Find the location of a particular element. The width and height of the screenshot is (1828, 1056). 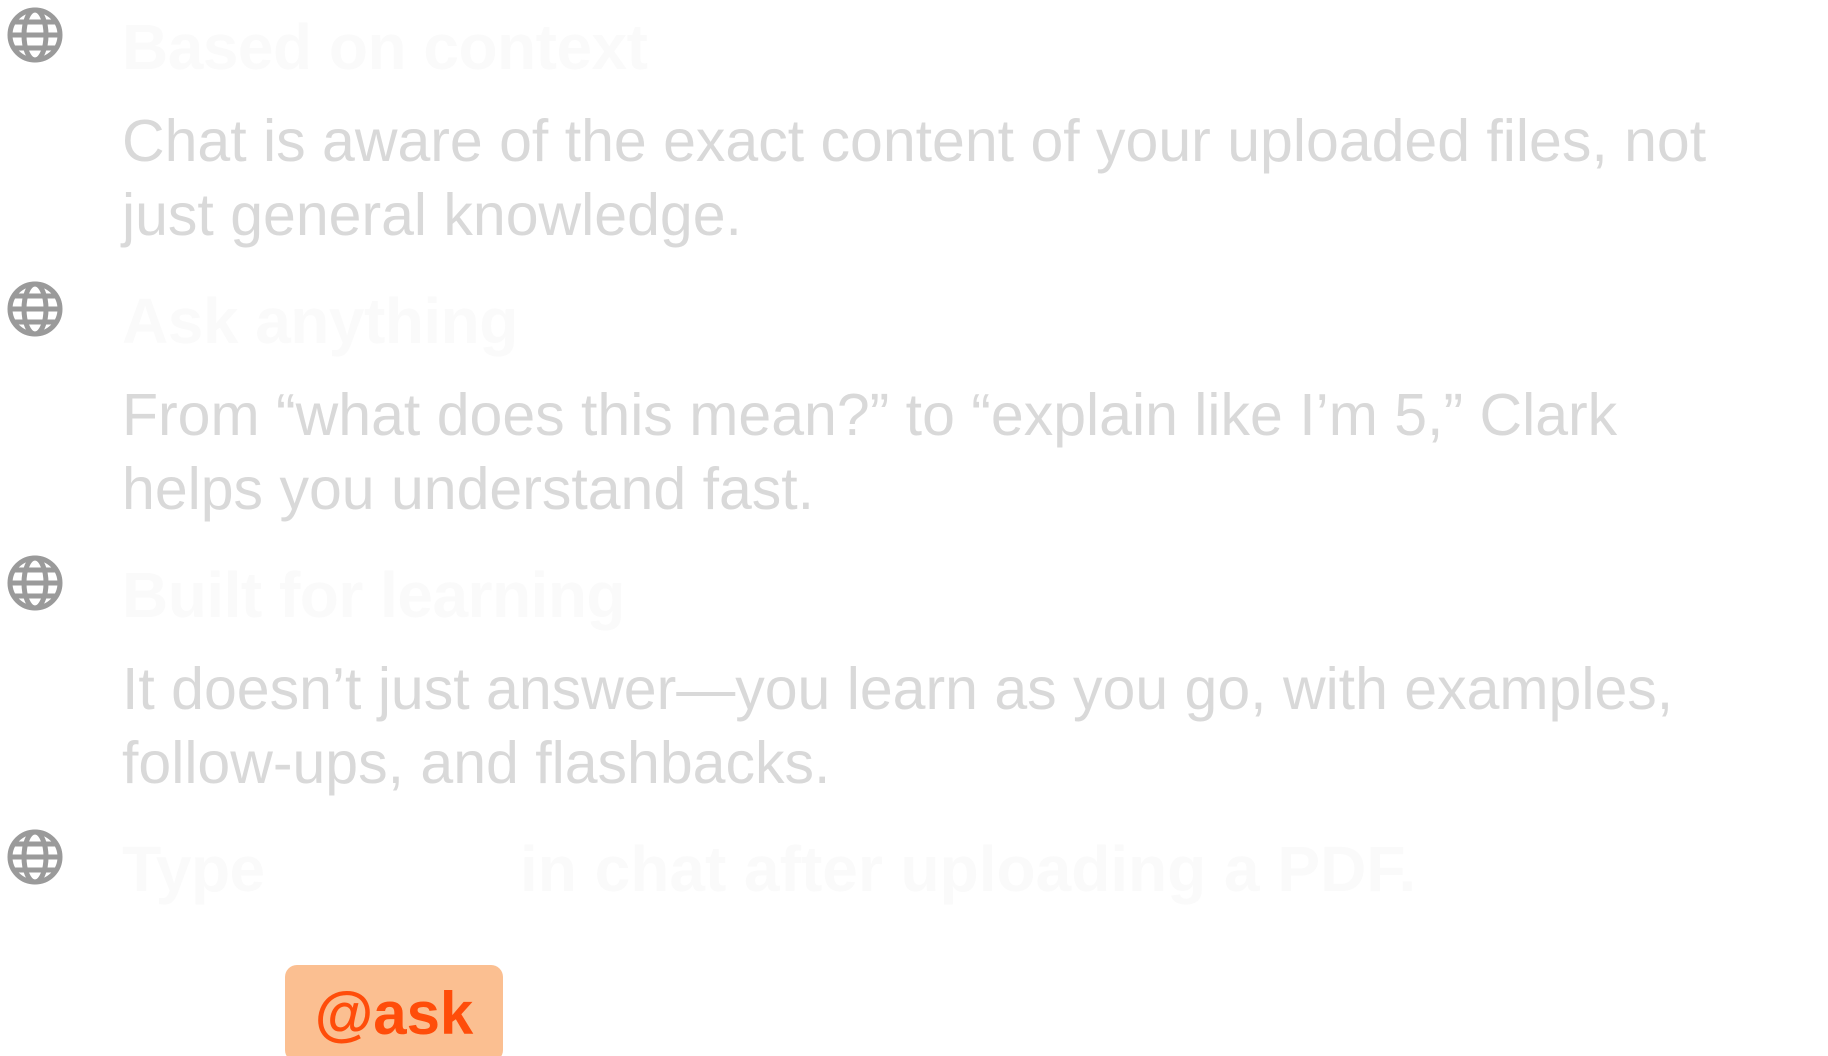

feature-title: Built for learning is located at coordinates (374, 595).